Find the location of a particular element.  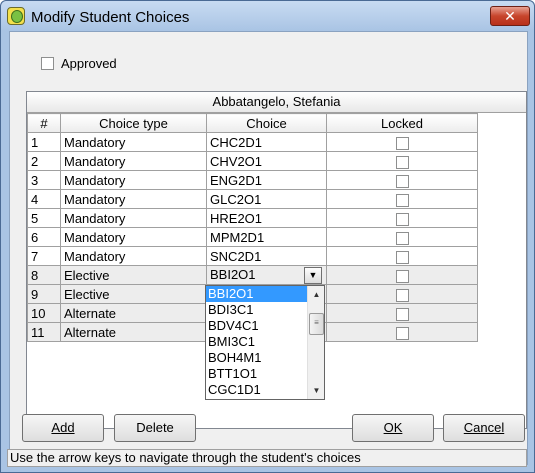

row-number: 9 is located at coordinates (44, 294).